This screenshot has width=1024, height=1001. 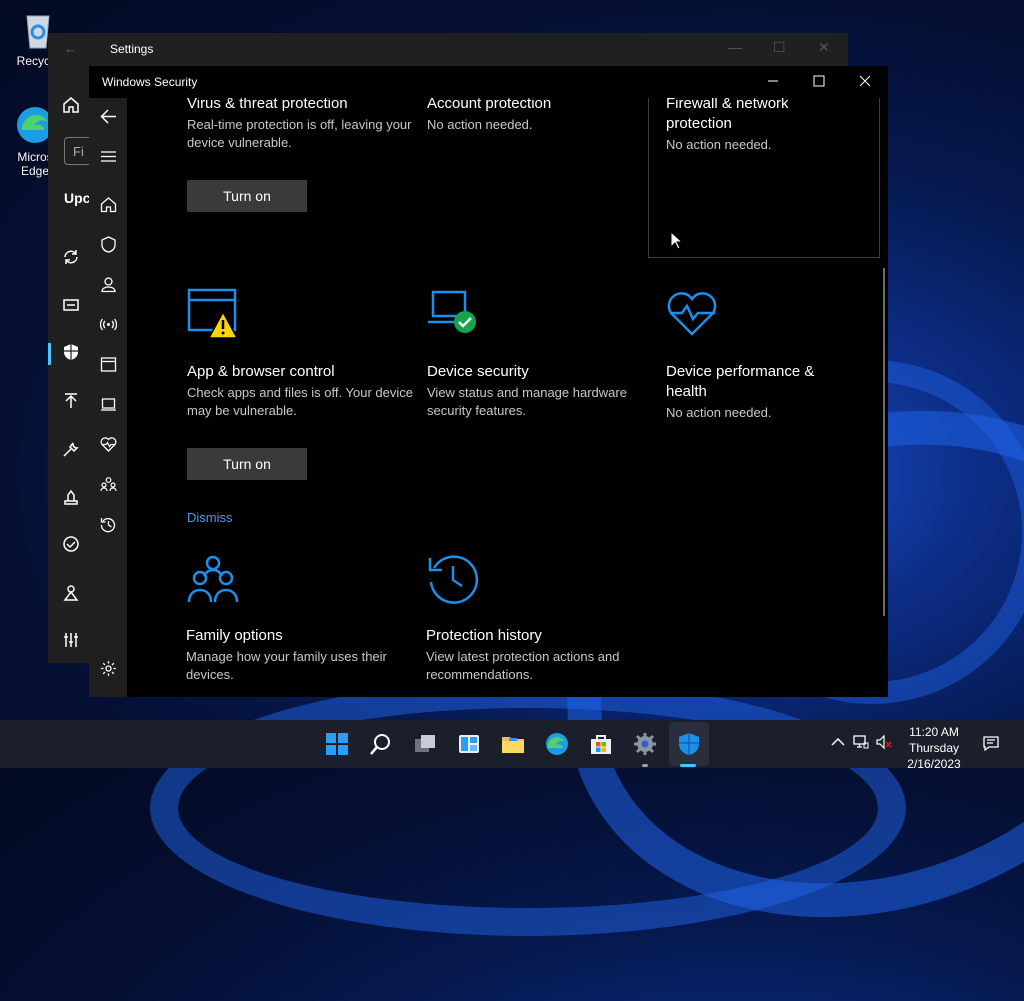 I want to click on maximize-icon: ☐, so click(x=779, y=47).